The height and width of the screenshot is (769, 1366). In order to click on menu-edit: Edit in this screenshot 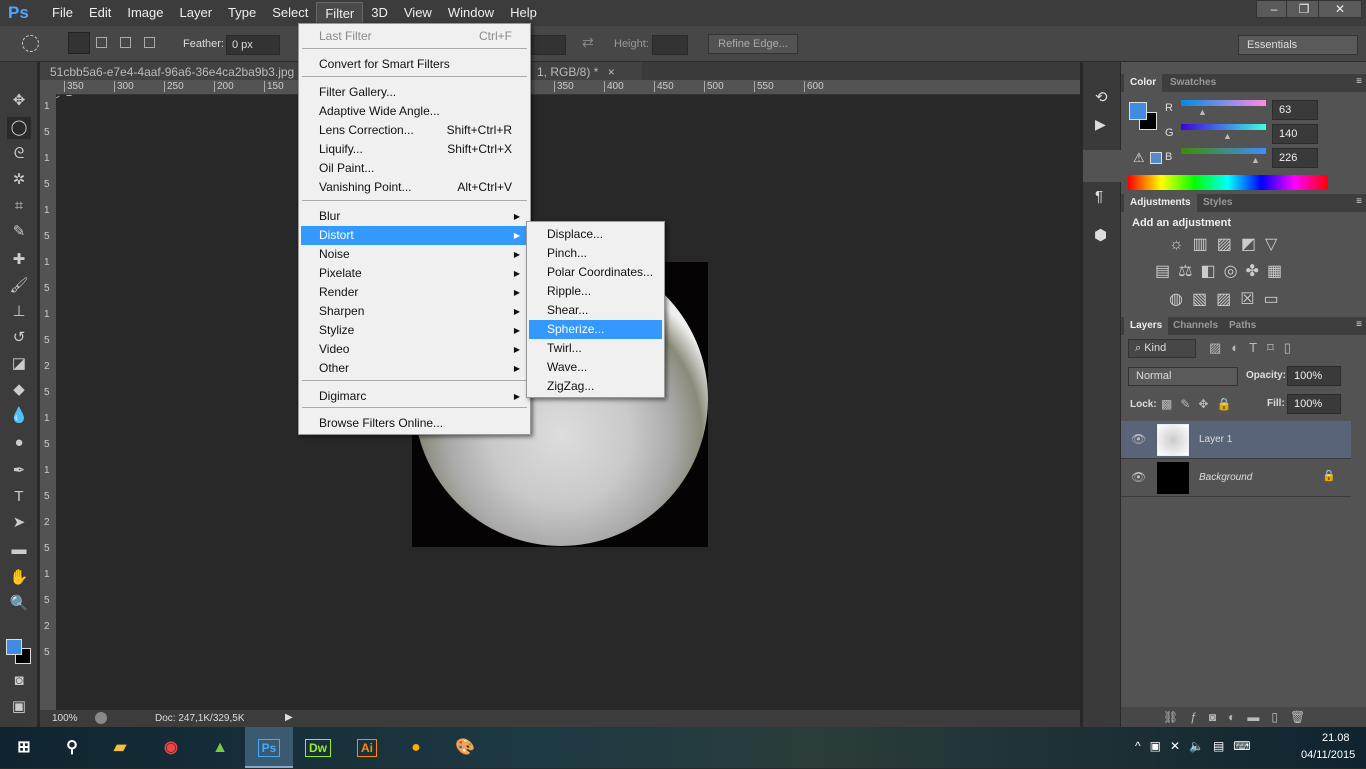, I will do `click(100, 13)`.